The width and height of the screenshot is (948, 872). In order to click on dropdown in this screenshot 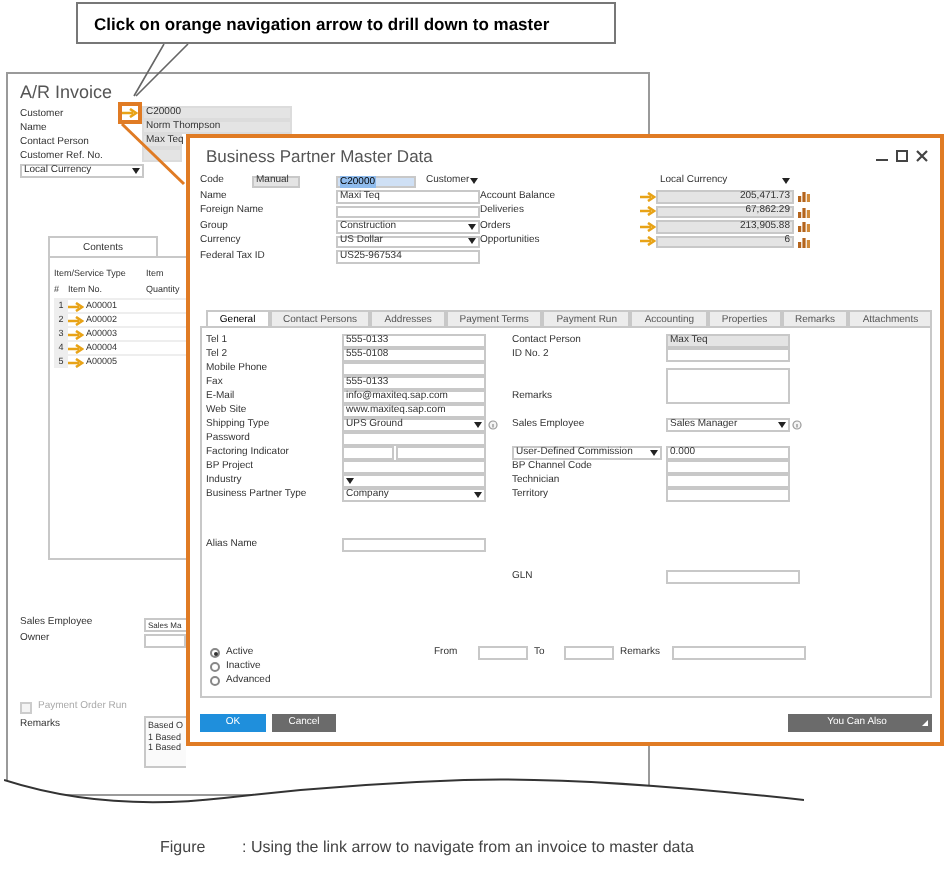, I will do `click(414, 481)`.